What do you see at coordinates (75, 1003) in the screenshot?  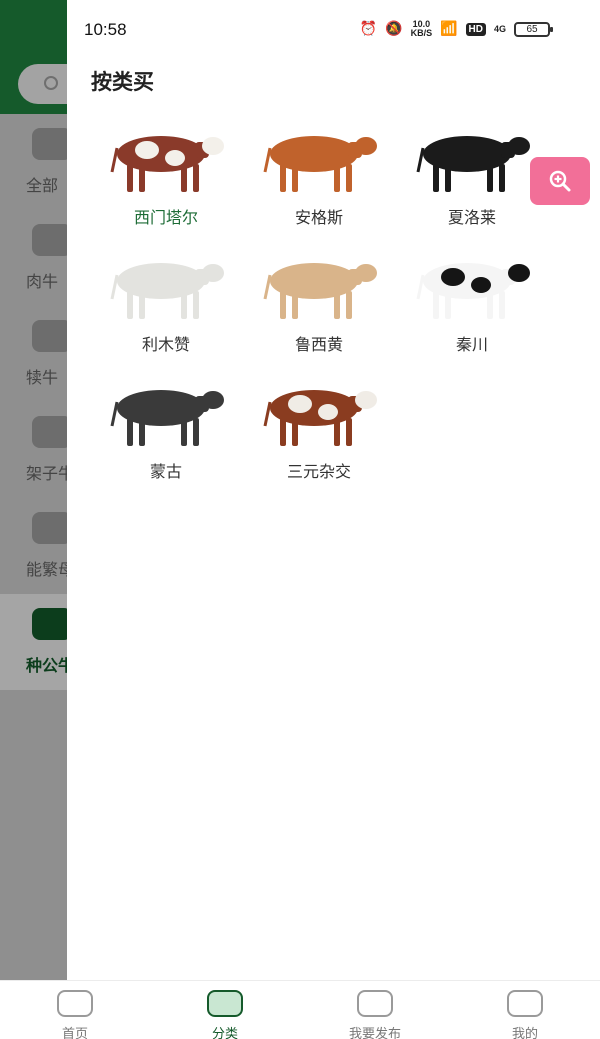 I see `home-face-icon` at bounding box center [75, 1003].